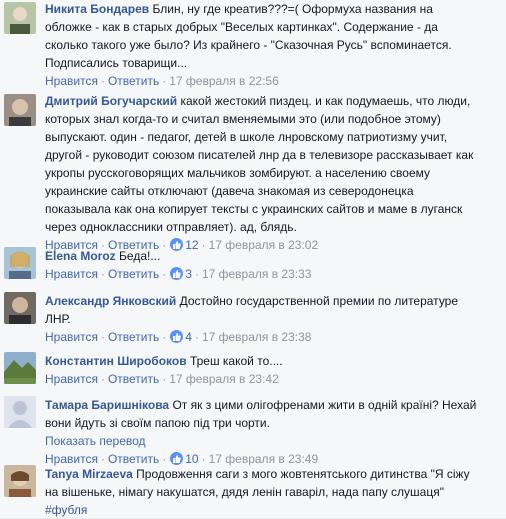  What do you see at coordinates (111, 101) in the screenshot?
I see `comment-author: Дмитрий Богучарский` at bounding box center [111, 101].